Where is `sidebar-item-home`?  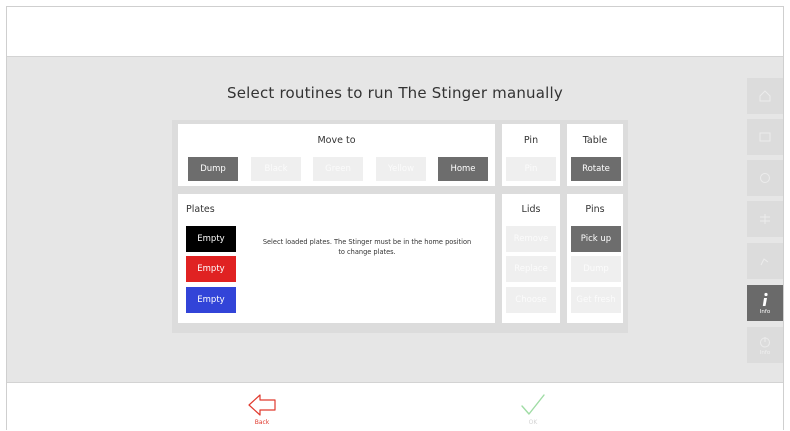
sidebar-item-home is located at coordinates (765, 96).